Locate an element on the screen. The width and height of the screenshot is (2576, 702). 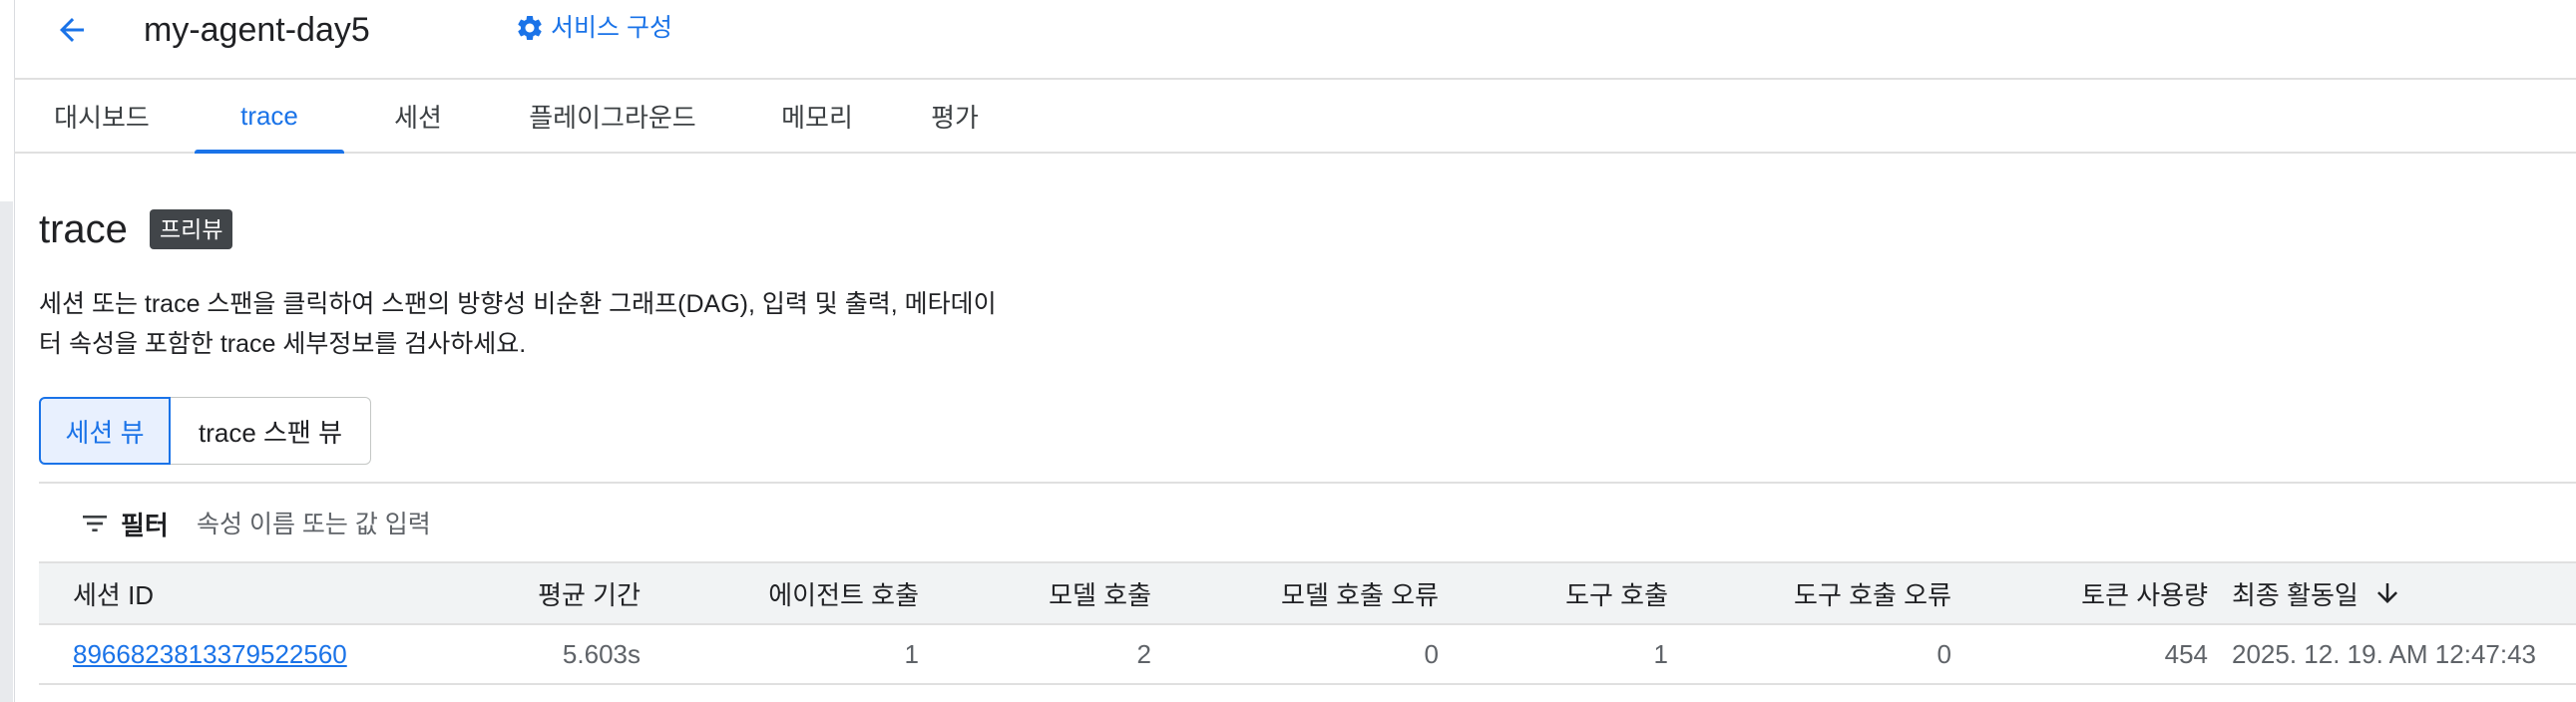
token-usage-cell: 454 is located at coordinates (2186, 654).